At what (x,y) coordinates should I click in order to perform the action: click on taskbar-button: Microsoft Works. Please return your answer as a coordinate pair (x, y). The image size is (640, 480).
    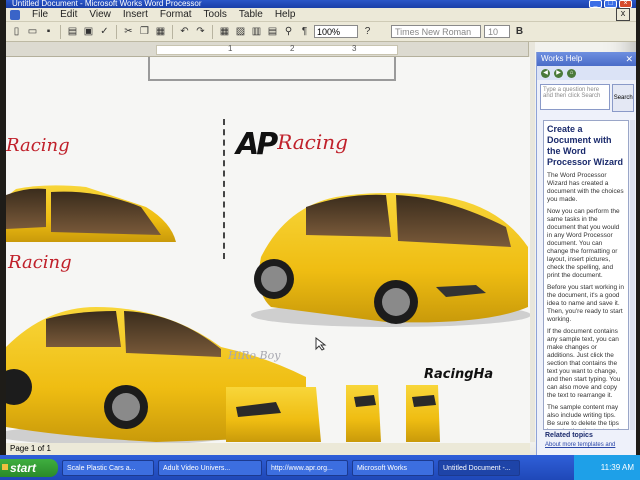
    Looking at the image, I should click on (393, 467).